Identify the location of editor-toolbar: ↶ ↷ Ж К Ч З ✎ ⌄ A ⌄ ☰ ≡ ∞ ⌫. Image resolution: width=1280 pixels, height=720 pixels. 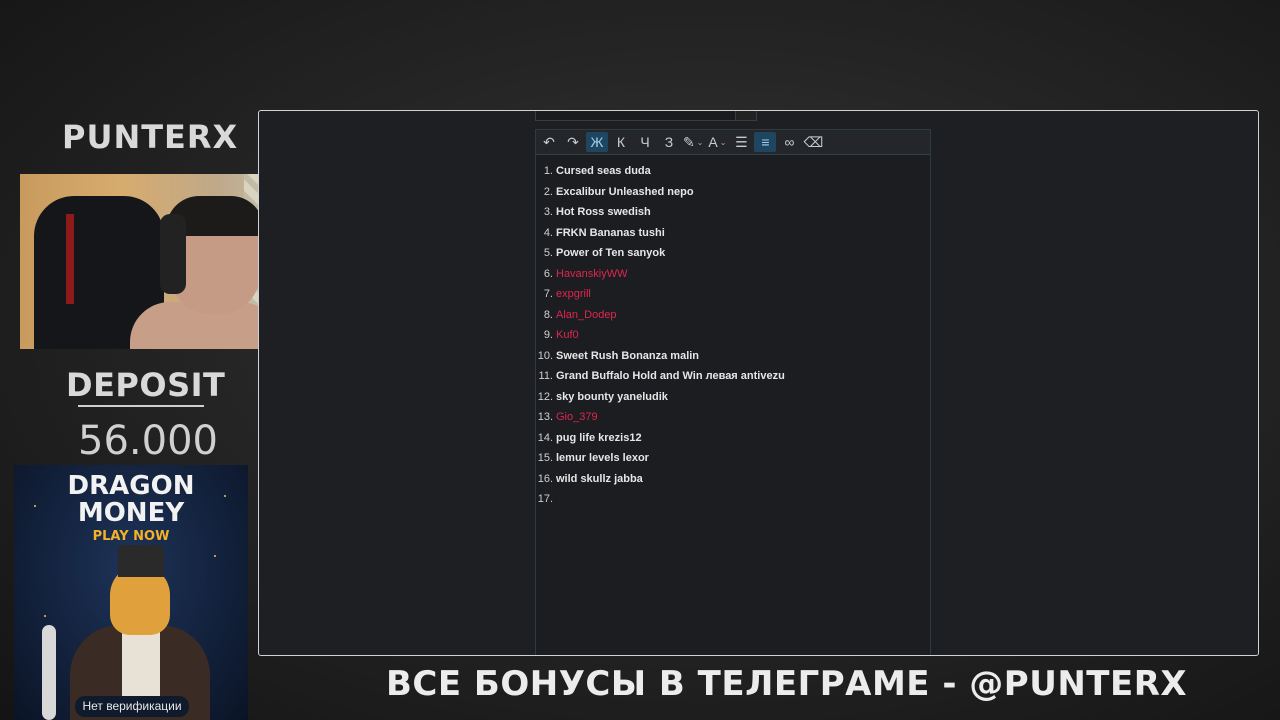
(733, 142).